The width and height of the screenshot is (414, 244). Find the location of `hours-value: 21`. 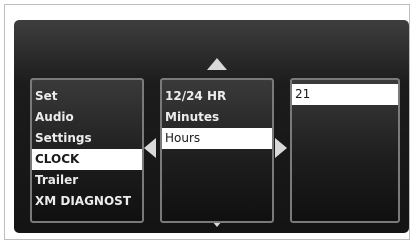

hours-value: 21 is located at coordinates (345, 94).